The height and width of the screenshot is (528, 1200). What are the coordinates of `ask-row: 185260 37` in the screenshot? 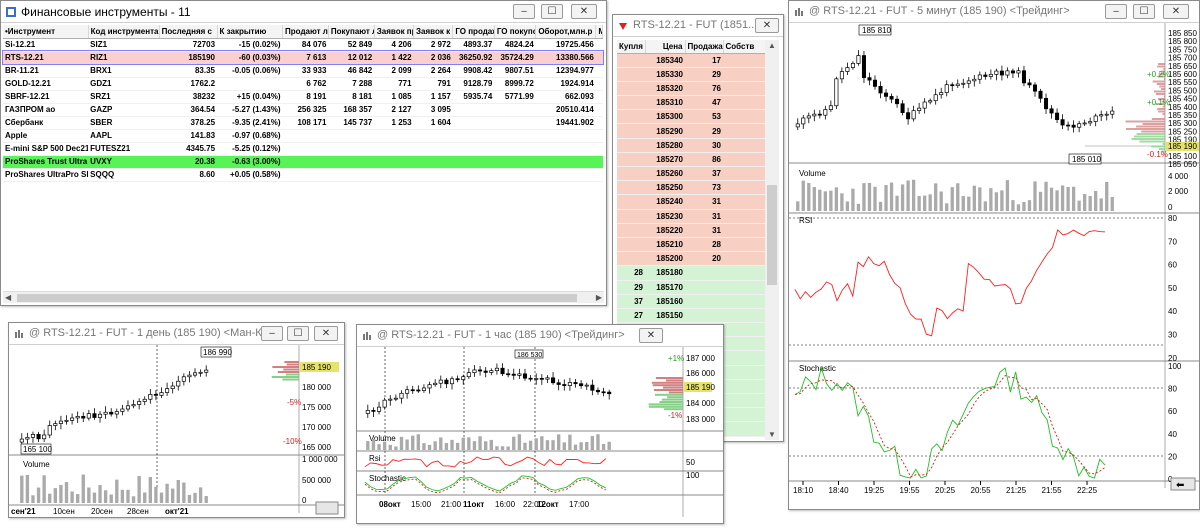 It's located at (691, 174).